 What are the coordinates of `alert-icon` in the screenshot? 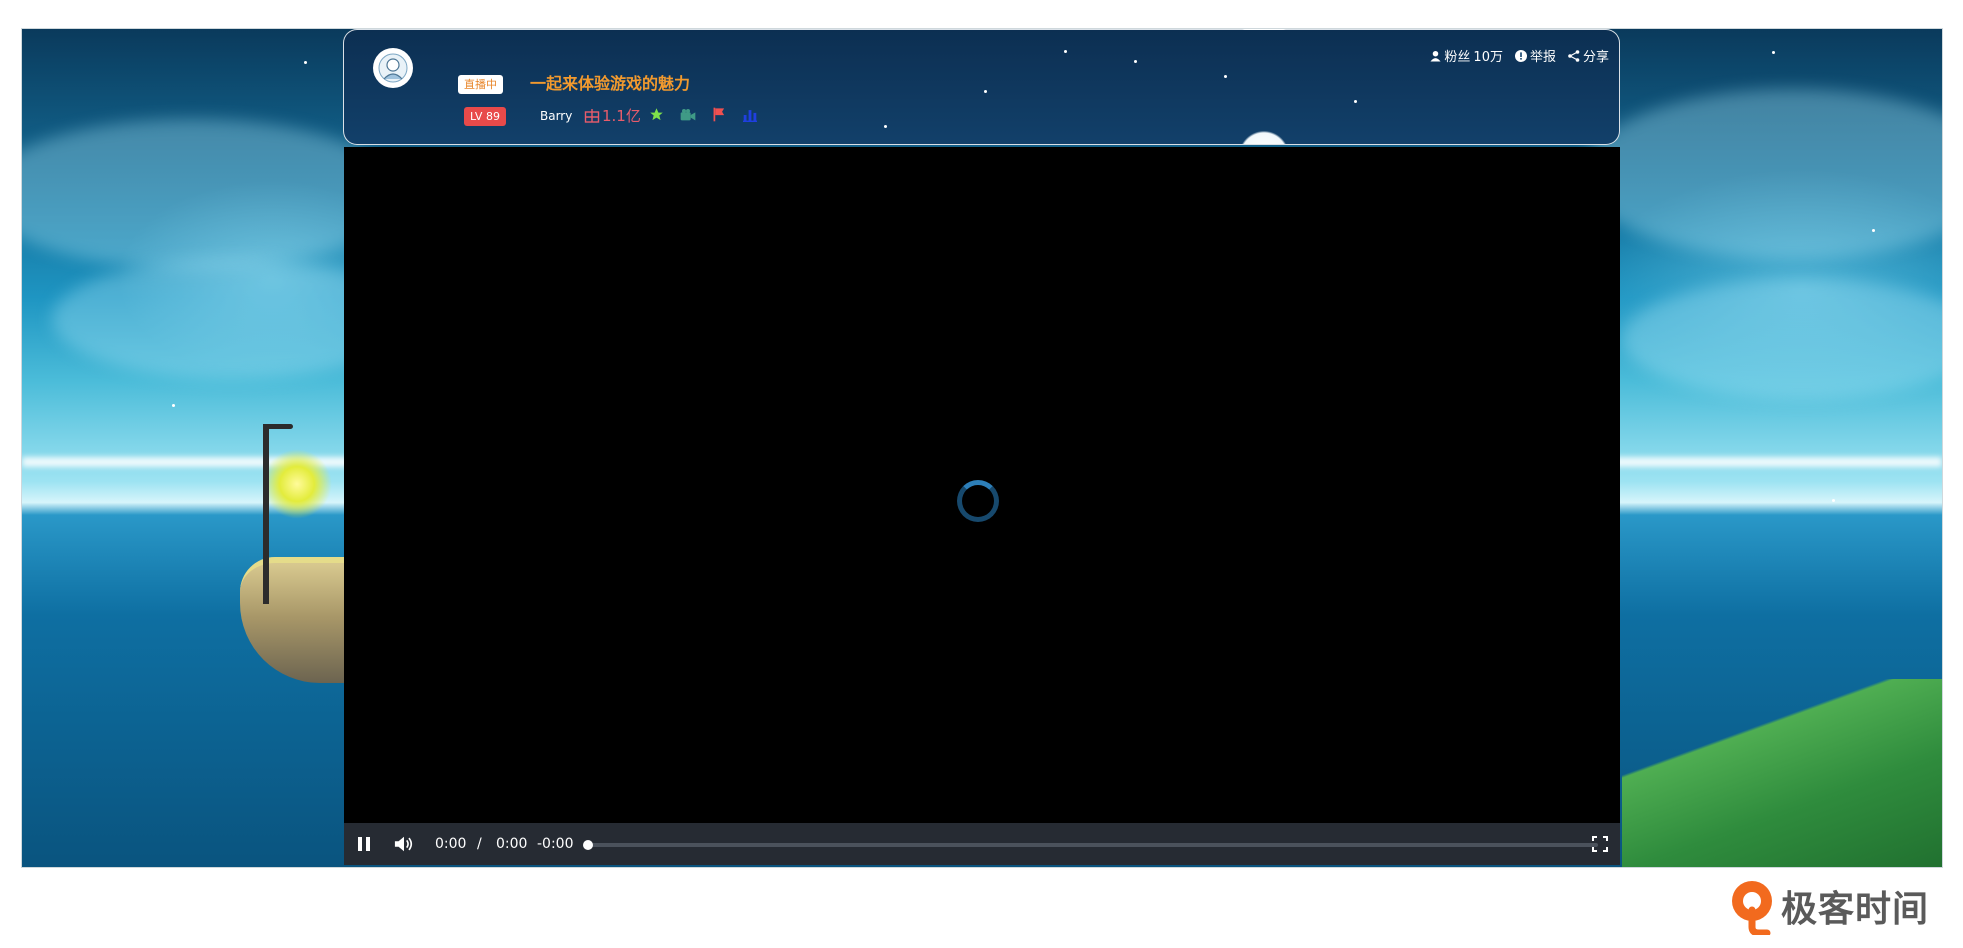 It's located at (1520, 55).